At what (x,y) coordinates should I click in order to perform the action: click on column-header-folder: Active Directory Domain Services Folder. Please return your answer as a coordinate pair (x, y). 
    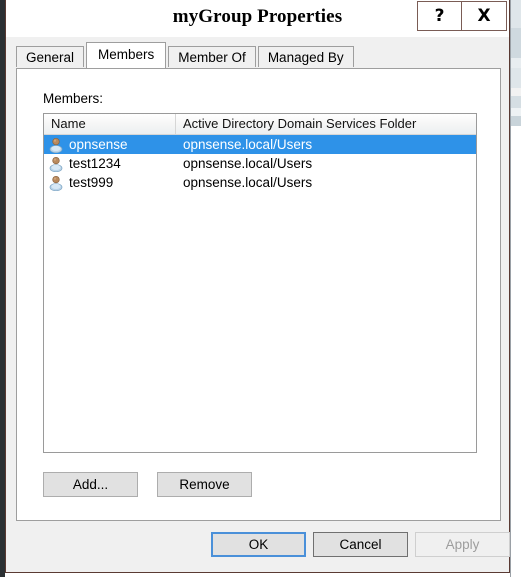
    Looking at the image, I should click on (326, 124).